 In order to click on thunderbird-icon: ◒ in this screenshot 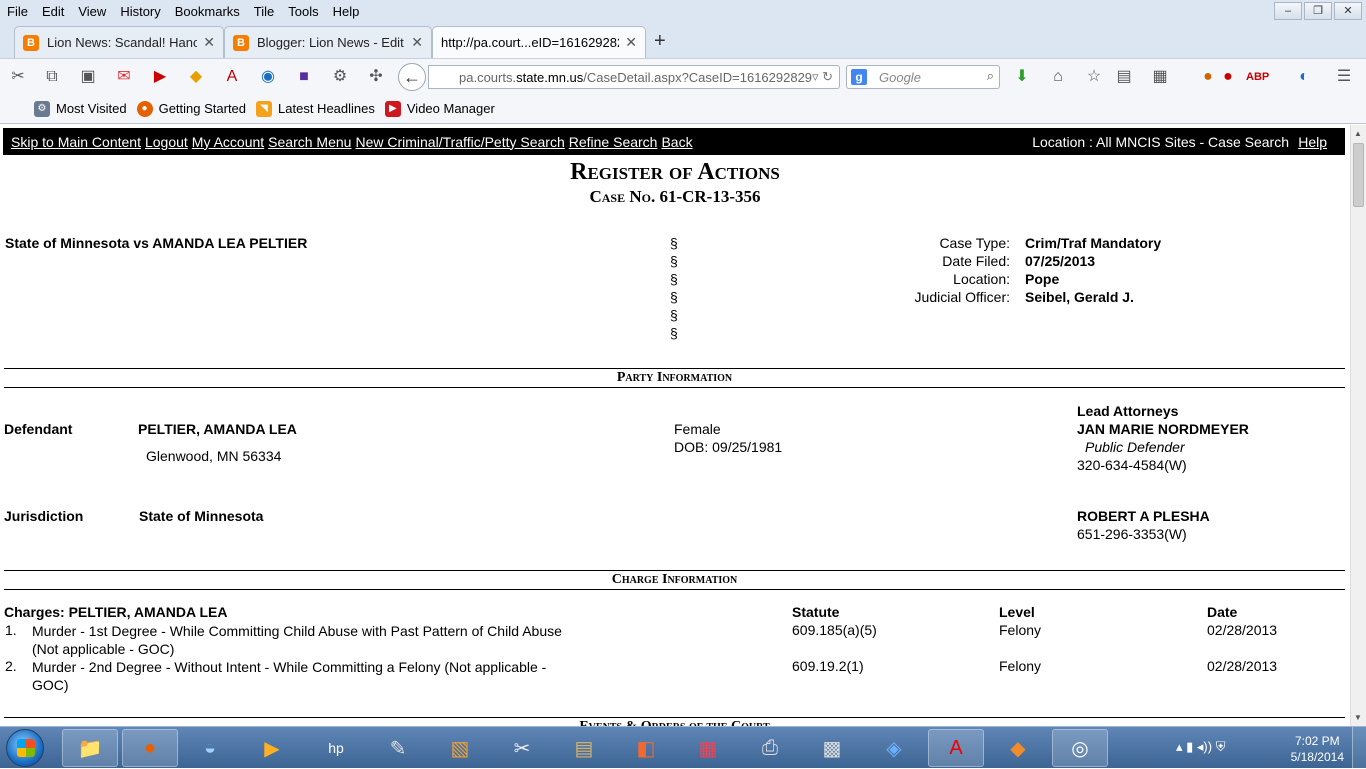, I will do `click(210, 748)`.